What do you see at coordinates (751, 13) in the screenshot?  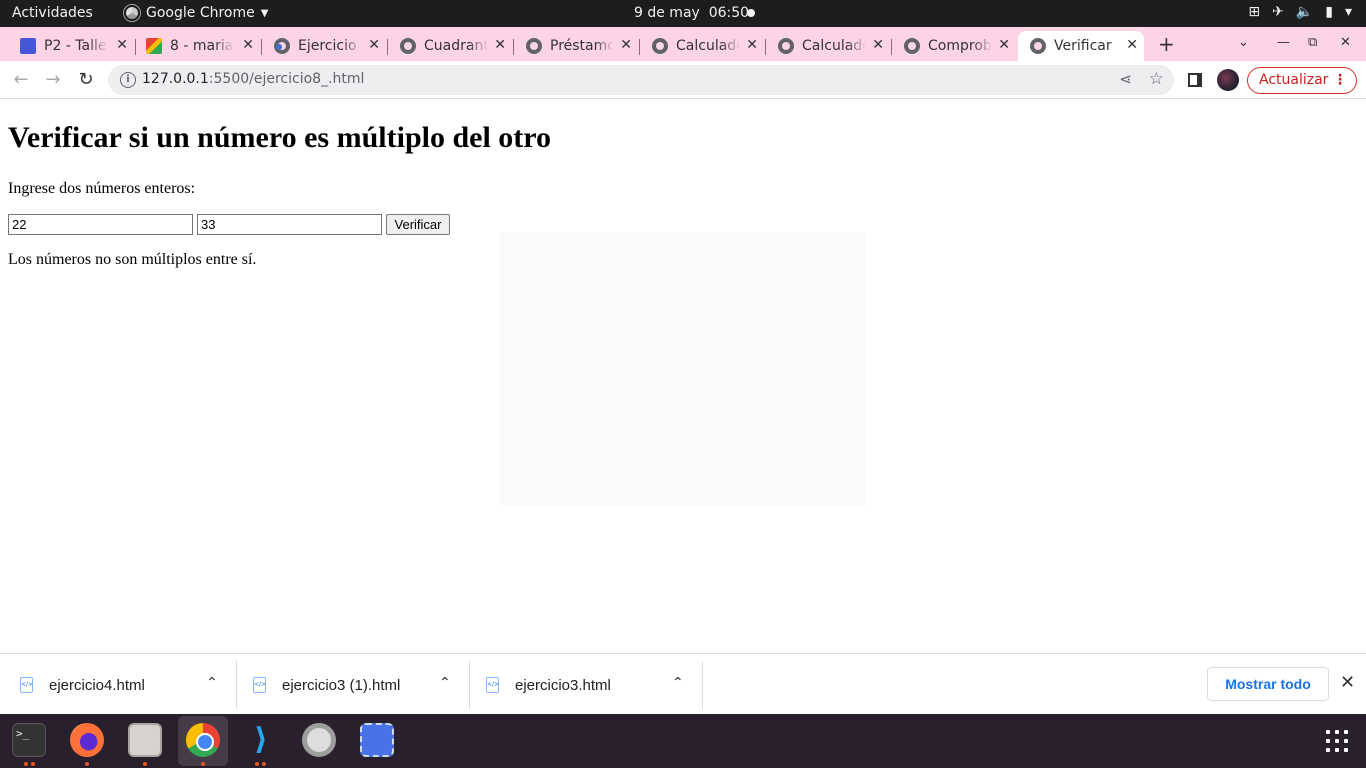 I see `notification-dot-icon` at bounding box center [751, 13].